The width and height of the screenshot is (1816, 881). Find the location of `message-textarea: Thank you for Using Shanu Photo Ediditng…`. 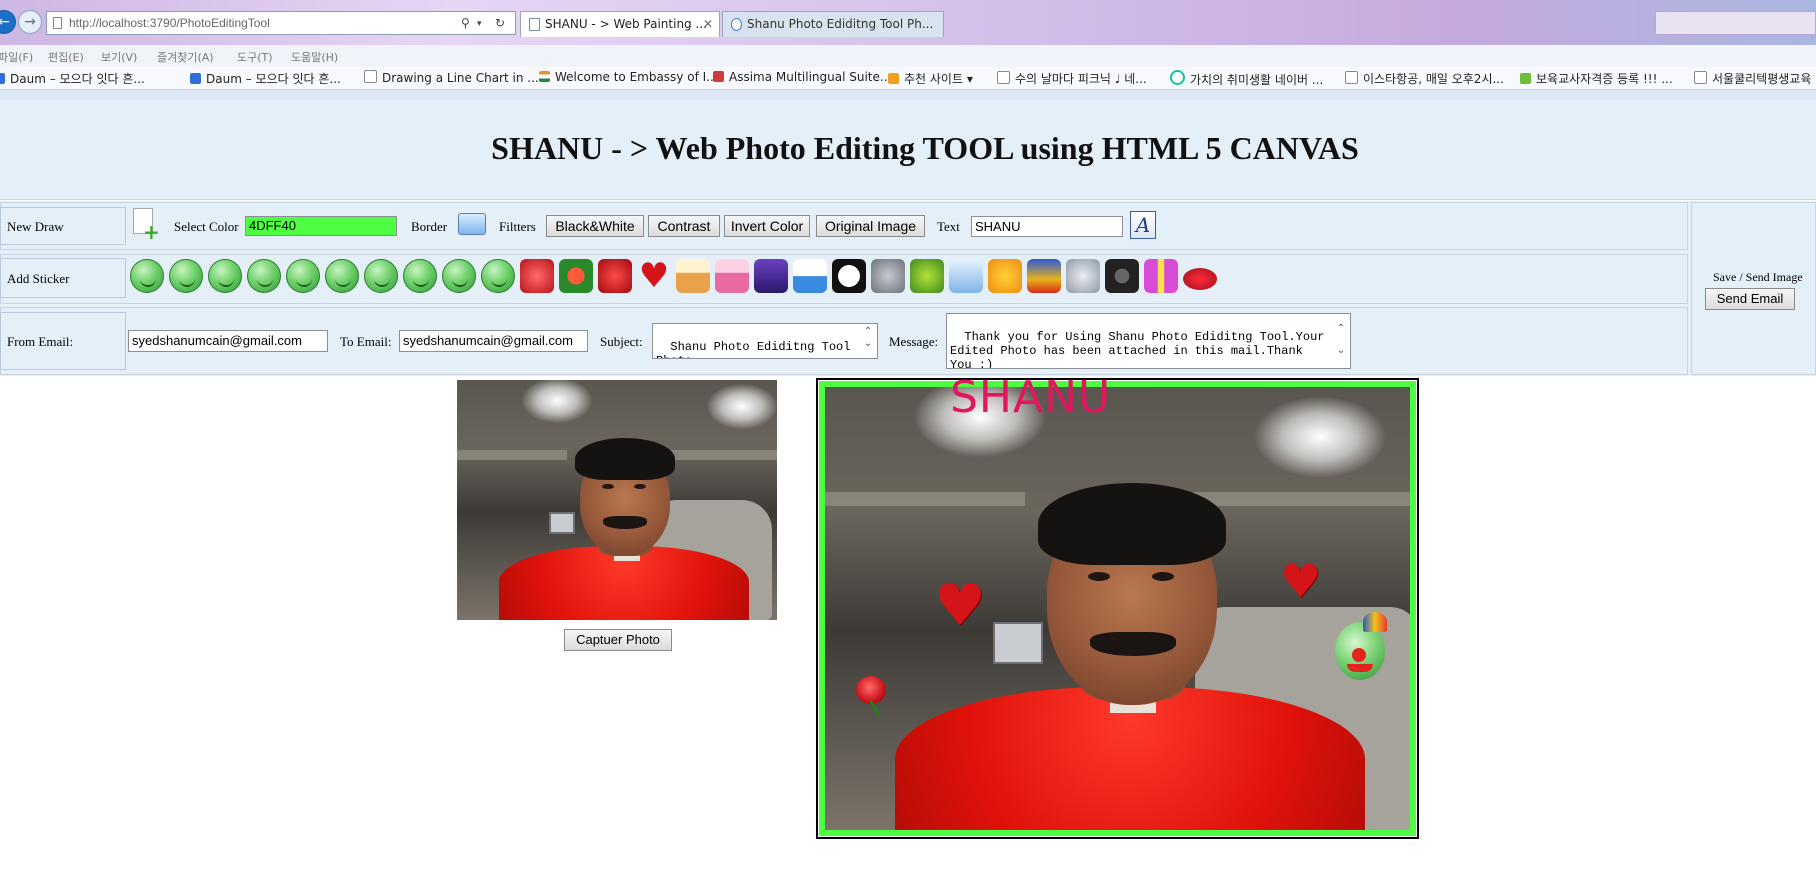

message-textarea: Thank you for Using Shanu Photo Ediditng… is located at coordinates (1148, 341).